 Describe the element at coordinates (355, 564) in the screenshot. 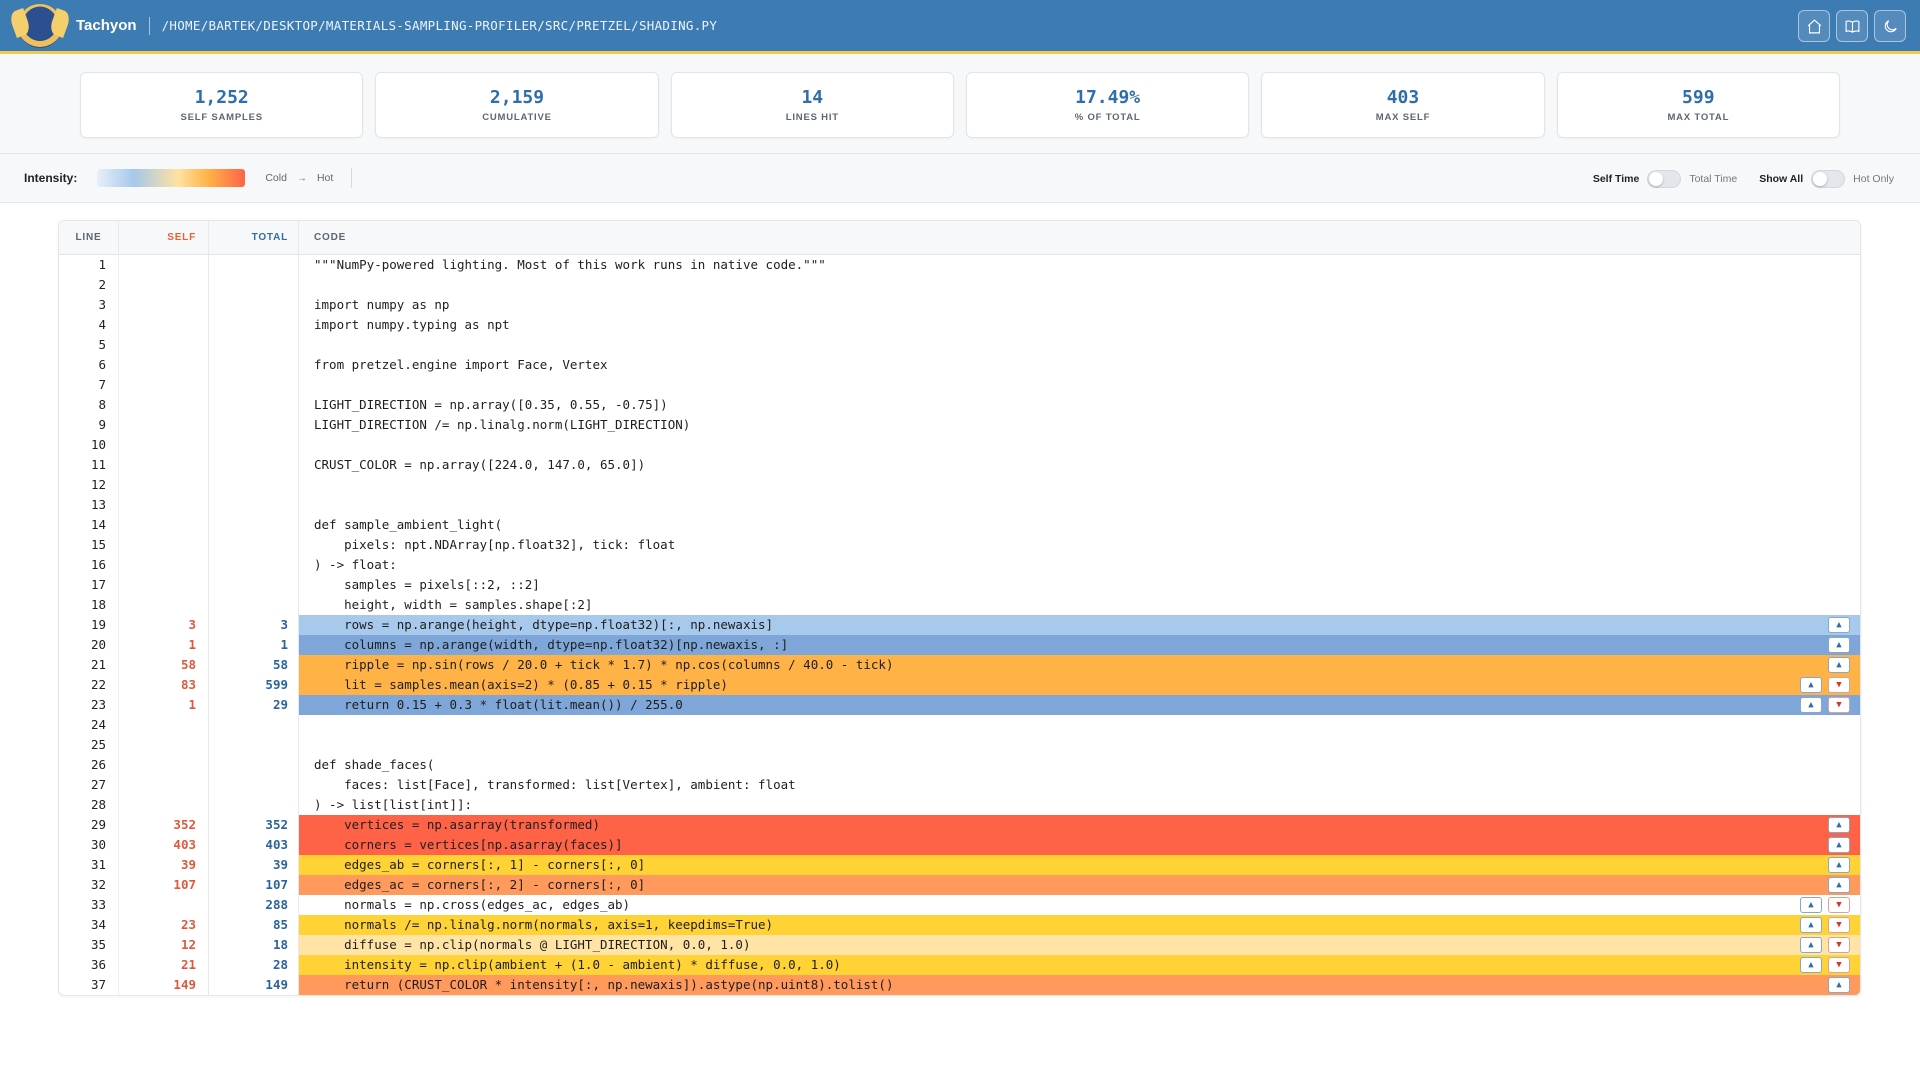

I see `code-line: ) -> float:` at that location.